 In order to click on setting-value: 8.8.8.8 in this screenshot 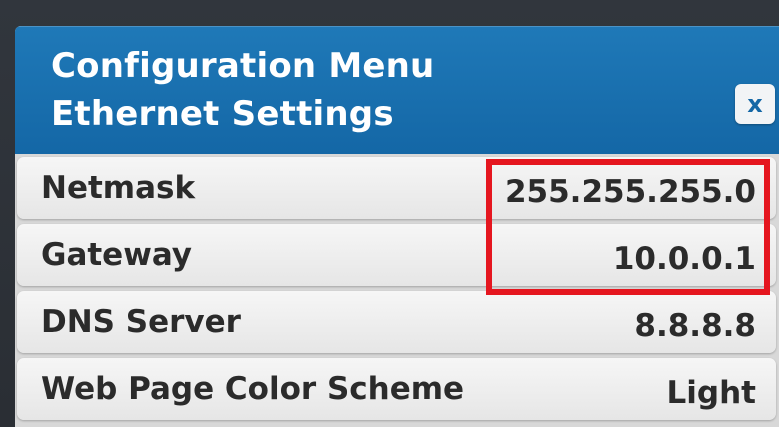, I will do `click(695, 326)`.